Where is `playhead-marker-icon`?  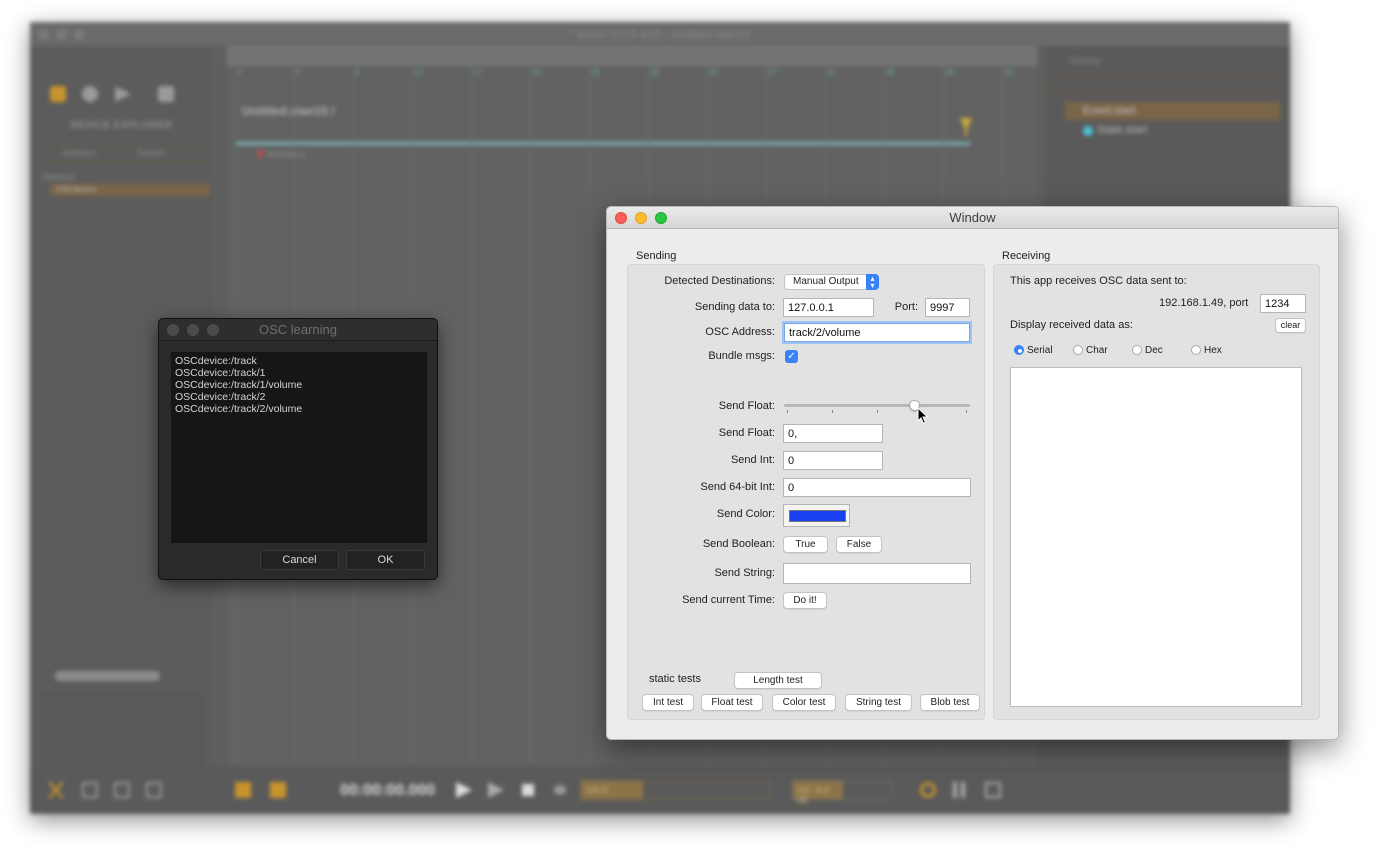
playhead-marker-icon is located at coordinates (966, 127).